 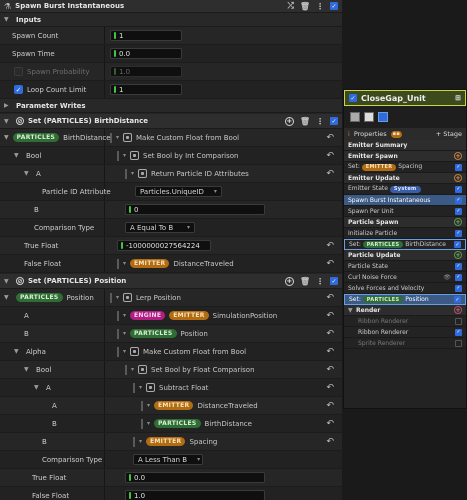 I want to click on b-input: 0, so click(x=195, y=209).